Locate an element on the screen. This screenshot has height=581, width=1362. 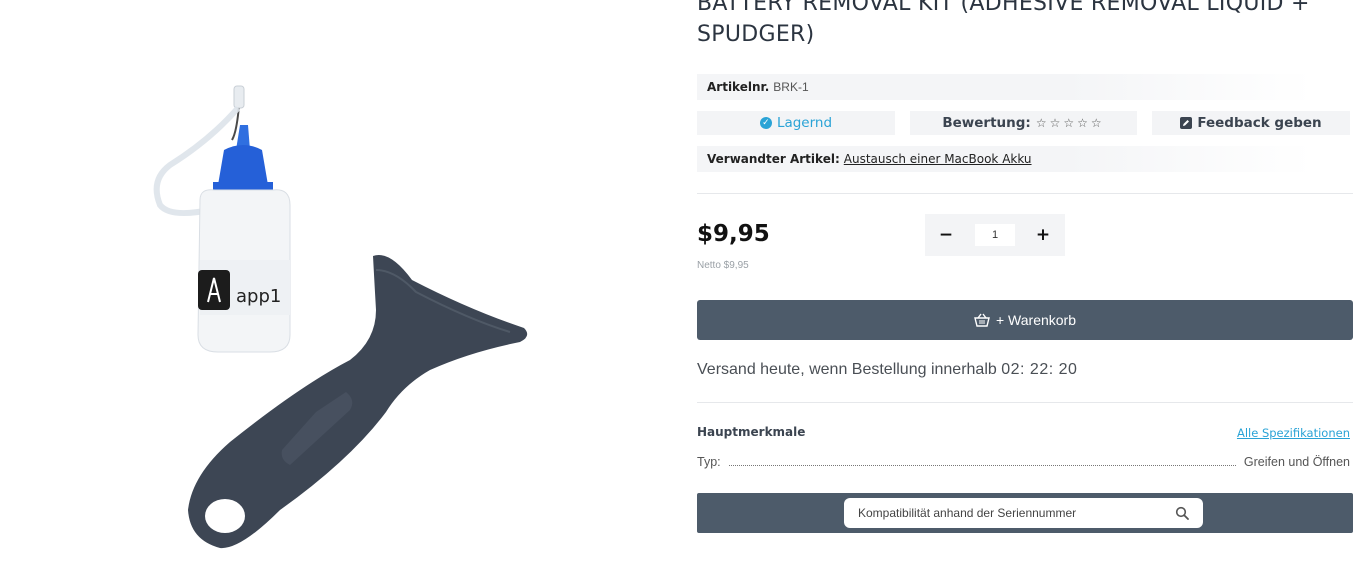
edit-icon is located at coordinates (1186, 123).